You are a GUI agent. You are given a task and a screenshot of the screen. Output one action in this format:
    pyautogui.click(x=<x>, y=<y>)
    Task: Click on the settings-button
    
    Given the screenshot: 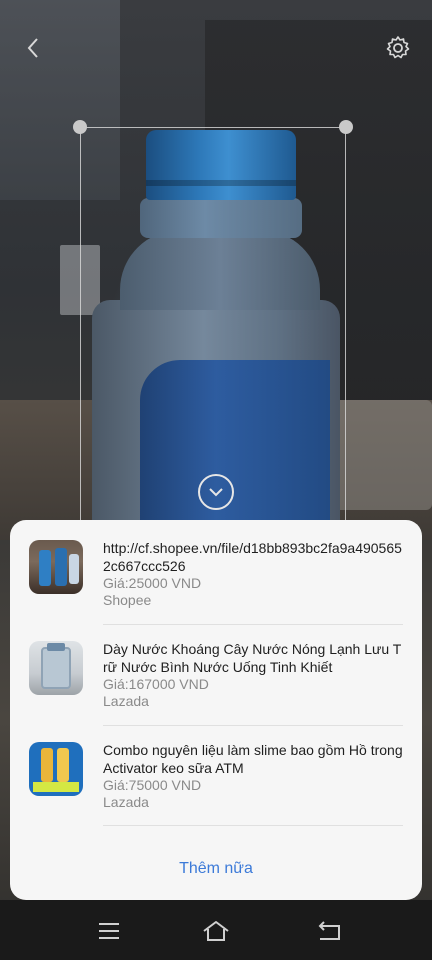 What is the action you would take?
    pyautogui.click(x=398, y=48)
    